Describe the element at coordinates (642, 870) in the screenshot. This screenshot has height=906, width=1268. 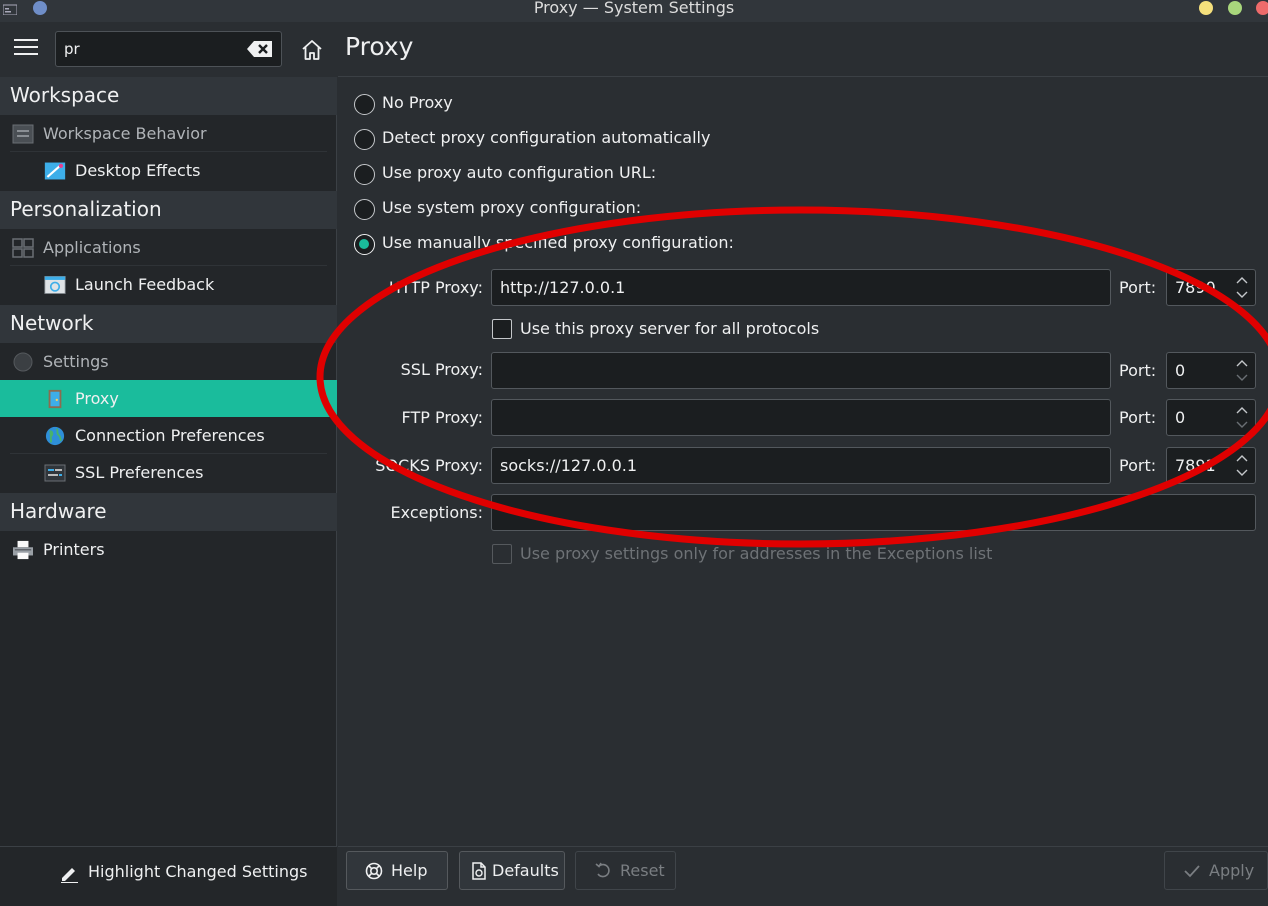
I see `reset-label: Reset` at that location.